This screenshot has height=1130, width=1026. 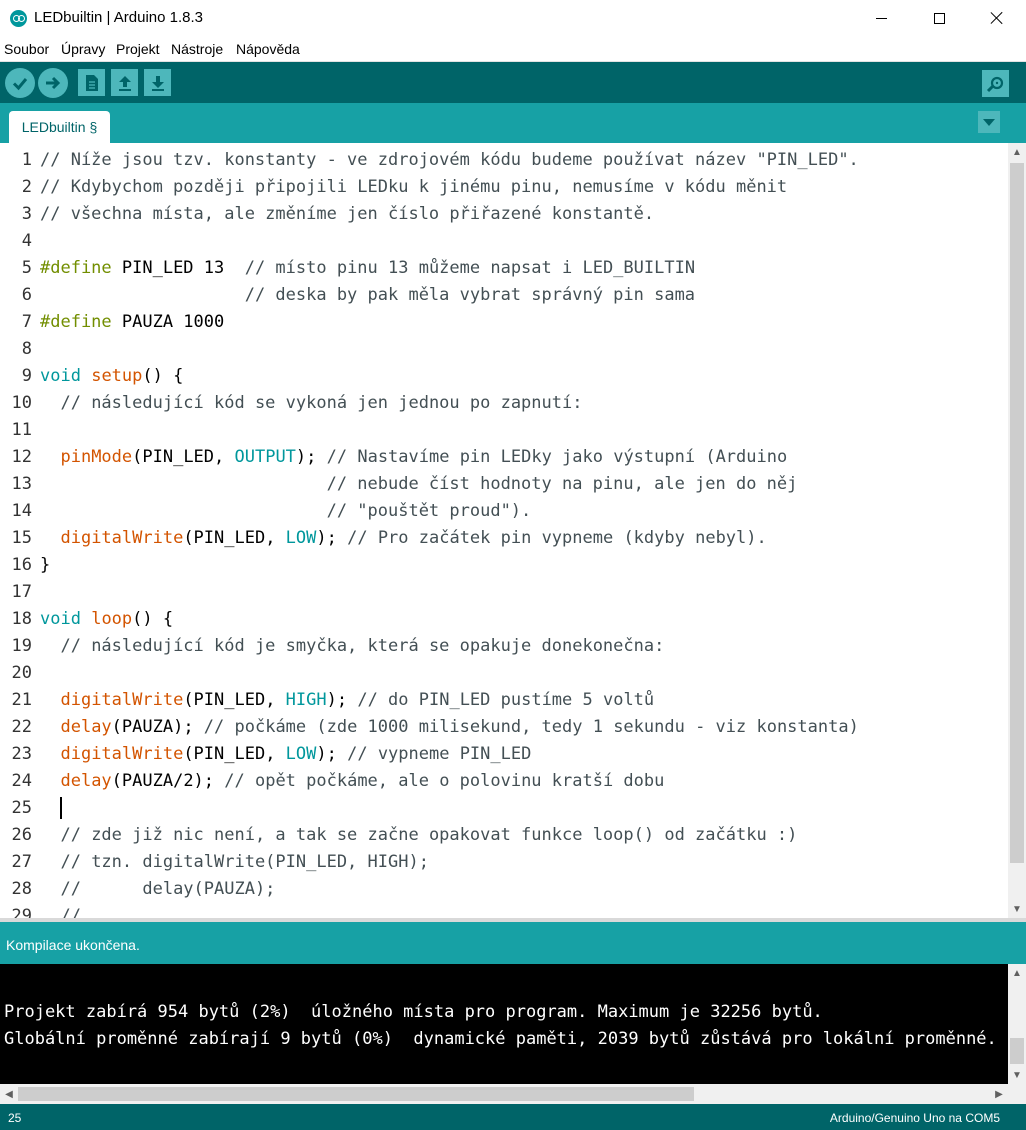 What do you see at coordinates (21, 781) in the screenshot?
I see `line-number: 24` at bounding box center [21, 781].